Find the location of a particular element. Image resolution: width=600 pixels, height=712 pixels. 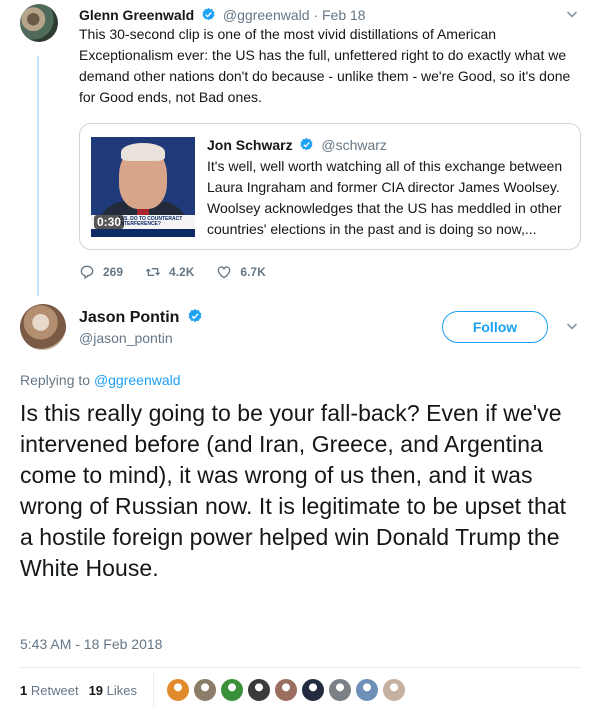

replying-to-prefix: Replying to is located at coordinates (57, 380).